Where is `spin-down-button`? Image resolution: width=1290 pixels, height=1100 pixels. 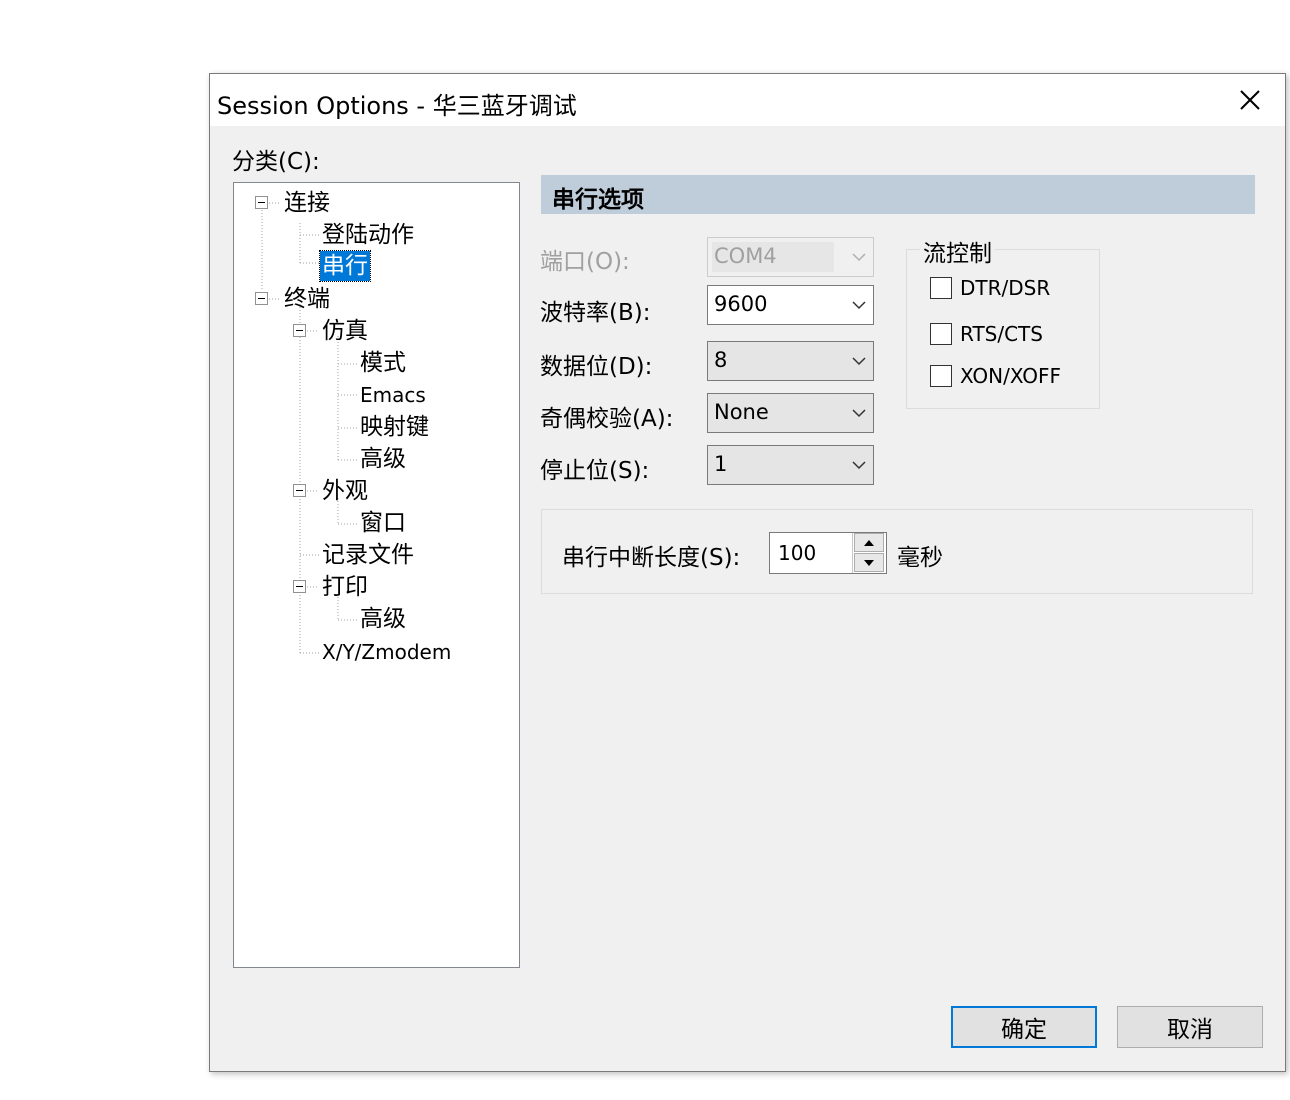 spin-down-button is located at coordinates (869, 562).